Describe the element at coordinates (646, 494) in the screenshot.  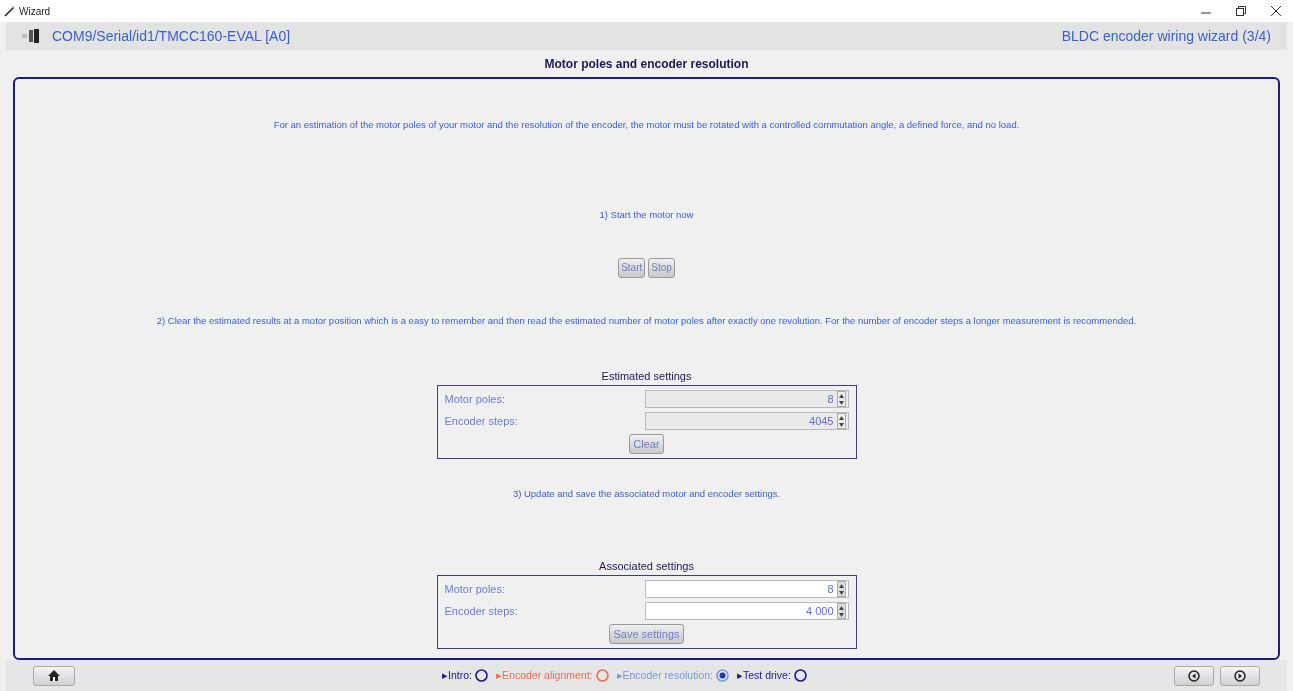
I see `step-text: 3) Update and save the associated motor and encoder settings.` at that location.